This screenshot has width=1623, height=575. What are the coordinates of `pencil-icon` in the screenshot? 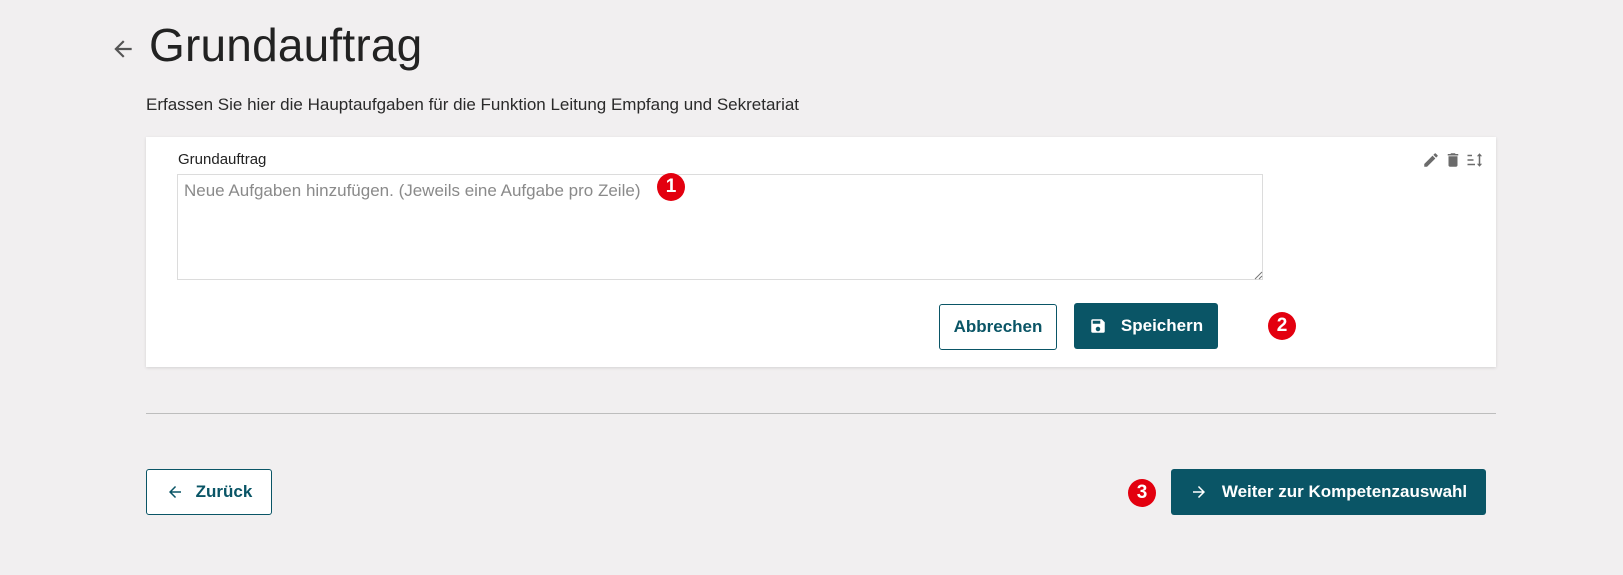 It's located at (1431, 160).